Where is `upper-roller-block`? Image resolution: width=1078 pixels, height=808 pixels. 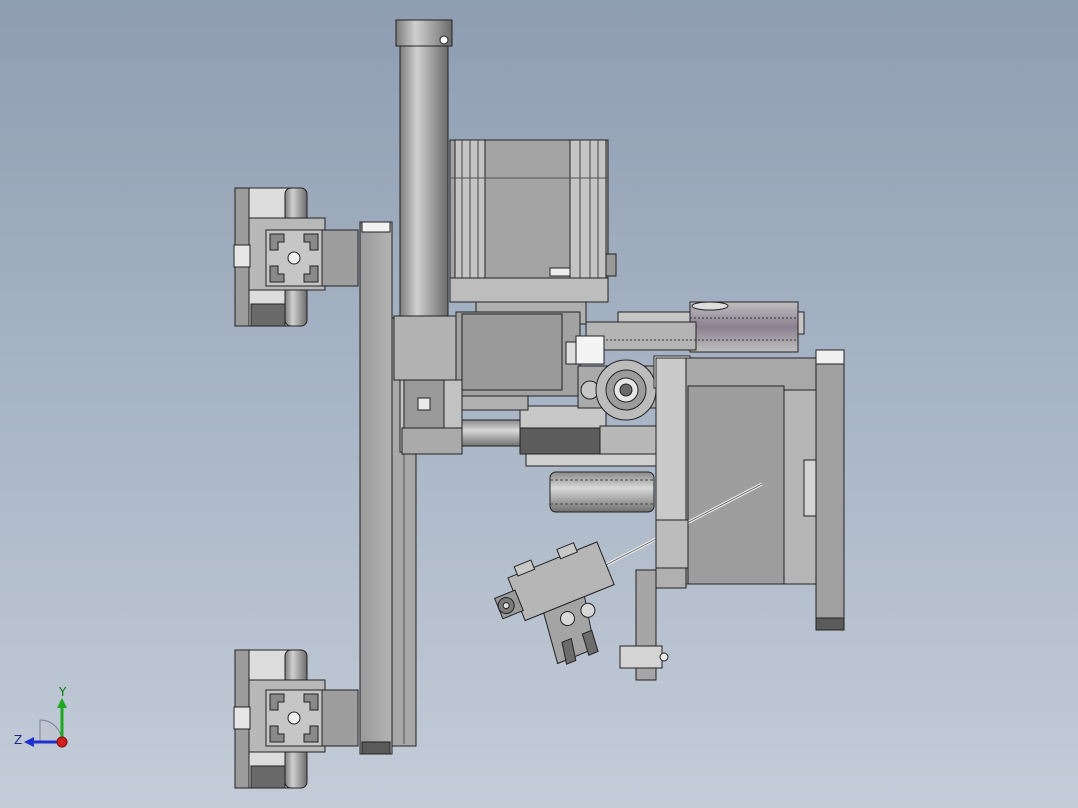 upper-roller-block is located at coordinates (296, 257).